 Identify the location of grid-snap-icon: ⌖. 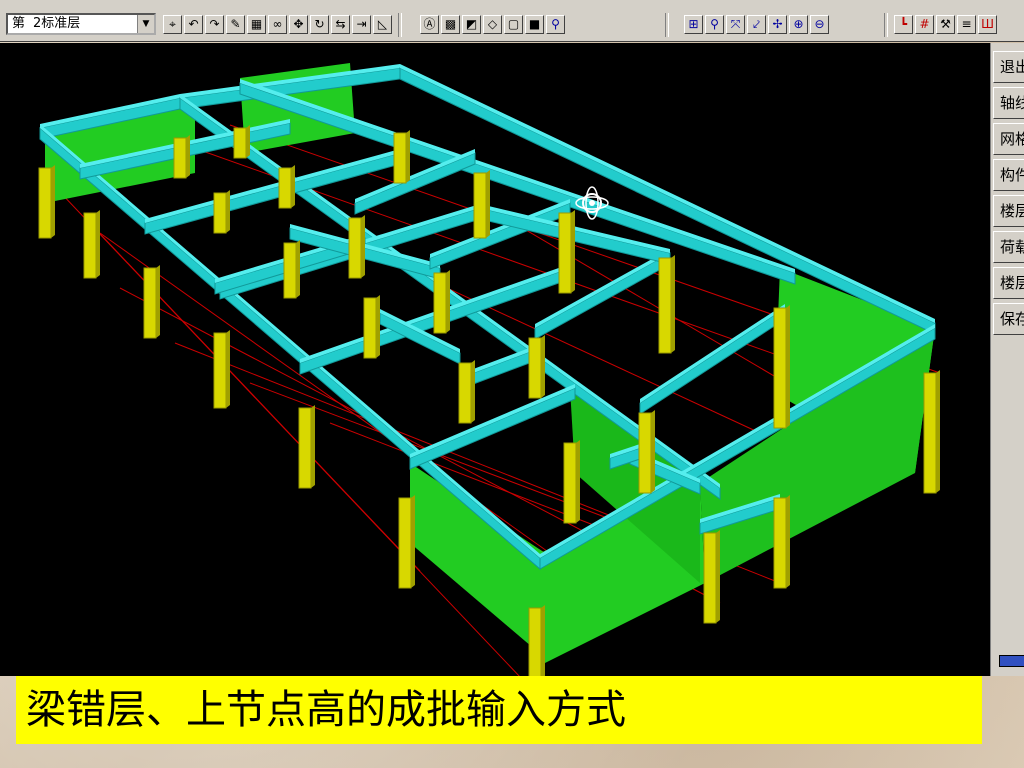
(172, 24).